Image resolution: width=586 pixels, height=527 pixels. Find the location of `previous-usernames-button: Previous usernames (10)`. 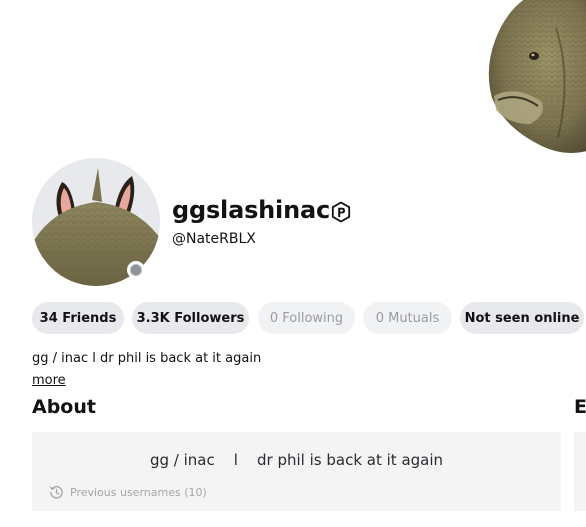

previous-usernames-button: Previous usernames (10) is located at coordinates (128, 492).